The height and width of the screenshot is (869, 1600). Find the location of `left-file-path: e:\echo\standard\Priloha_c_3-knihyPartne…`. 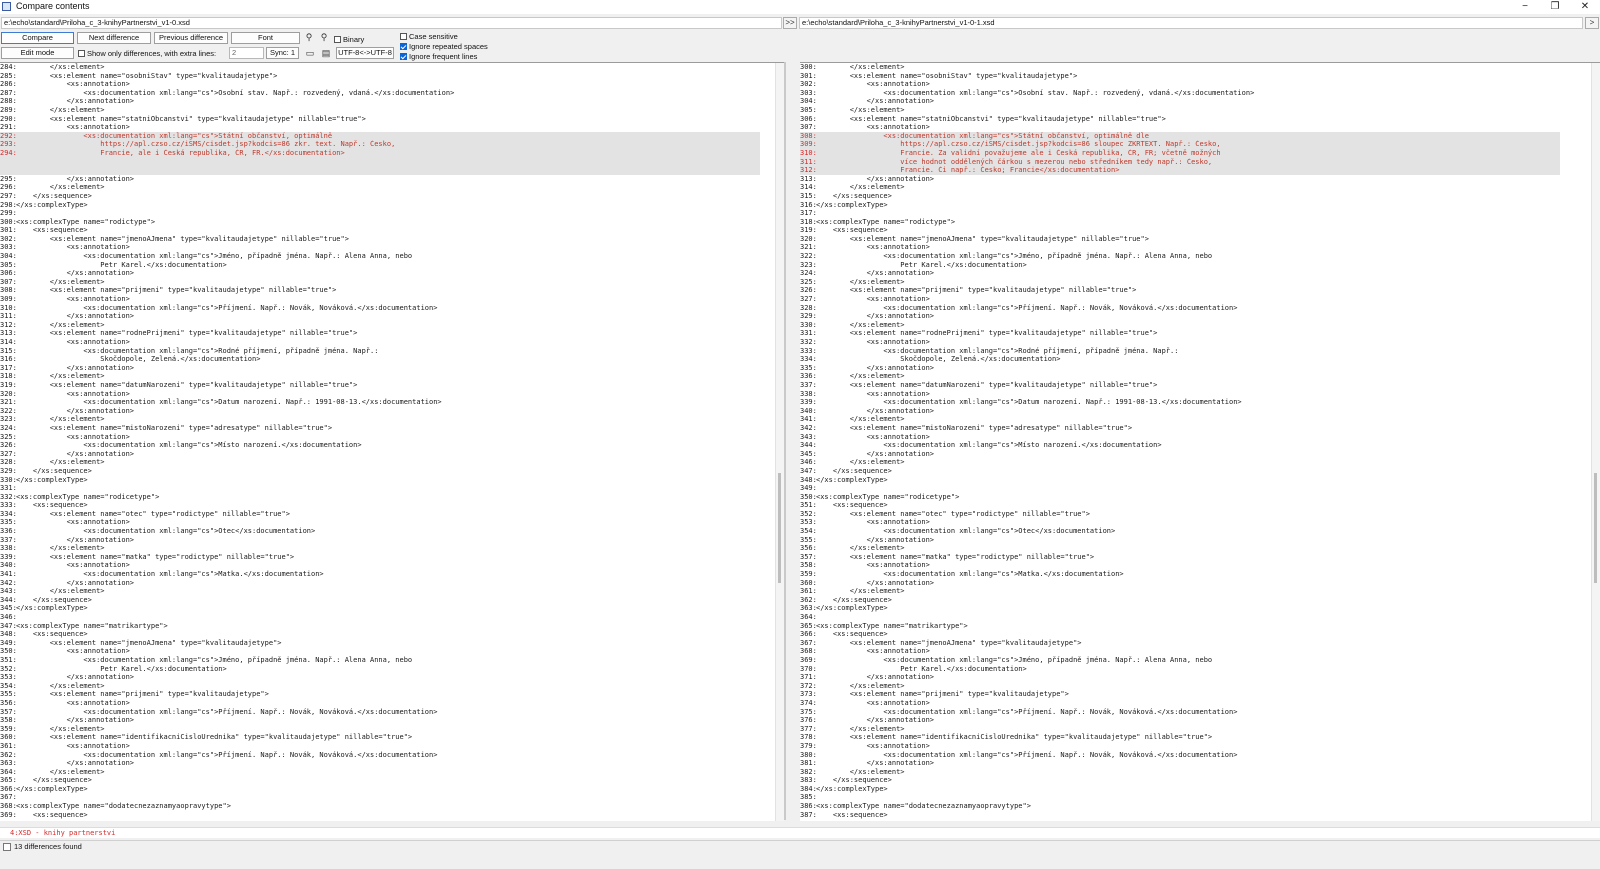

left-file-path: e:\echo\standard\Priloha_c_3-knihyPartne… is located at coordinates (391, 23).